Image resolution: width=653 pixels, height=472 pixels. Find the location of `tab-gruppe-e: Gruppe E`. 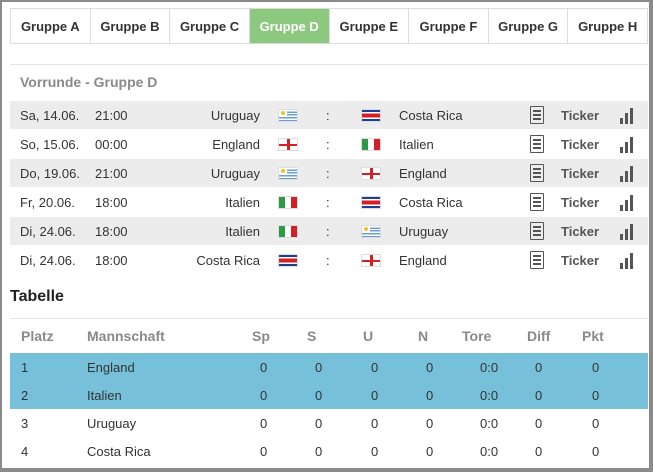

tab-gruppe-e: Gruppe E is located at coordinates (369, 26).